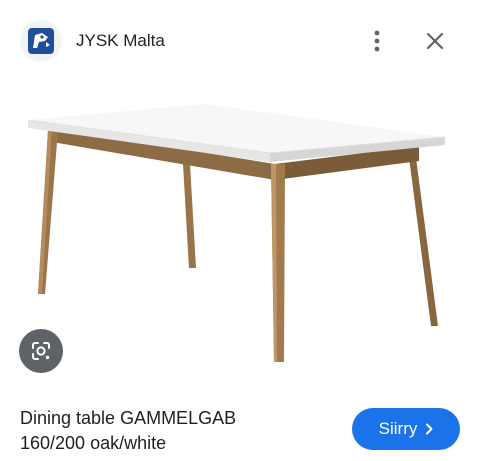  I want to click on more-options-button, so click(377, 41).